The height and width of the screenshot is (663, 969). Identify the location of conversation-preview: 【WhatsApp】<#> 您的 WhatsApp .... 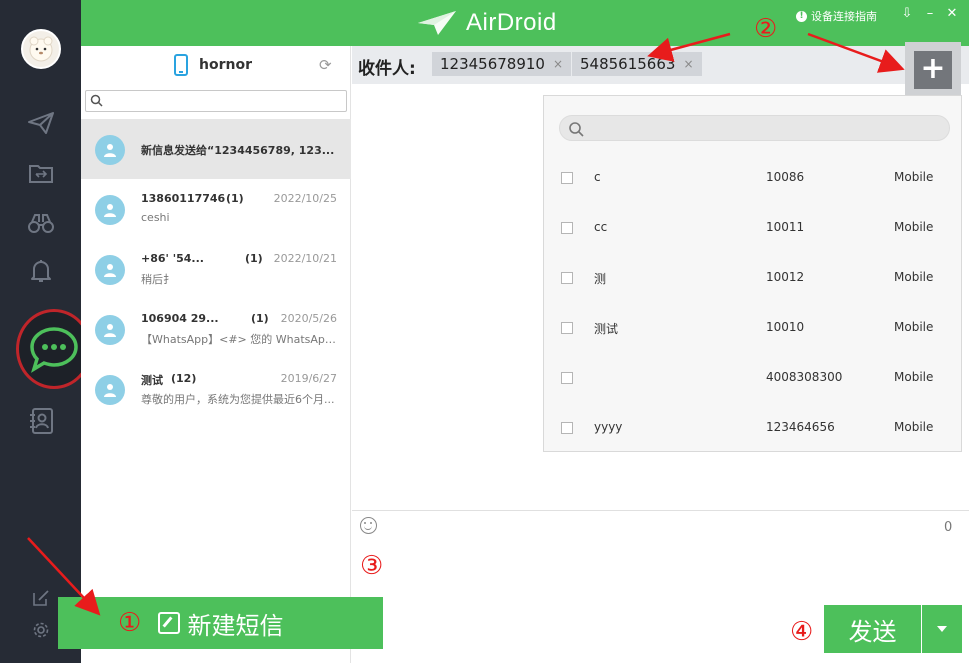
(239, 339).